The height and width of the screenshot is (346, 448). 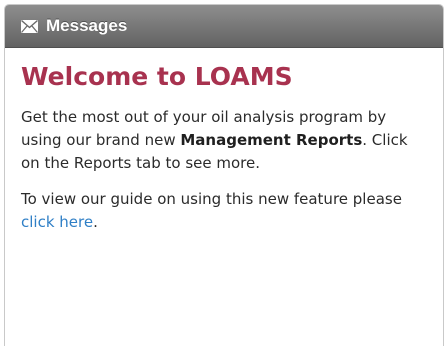 I want to click on panel-header: Messages, so click(x=224, y=26).